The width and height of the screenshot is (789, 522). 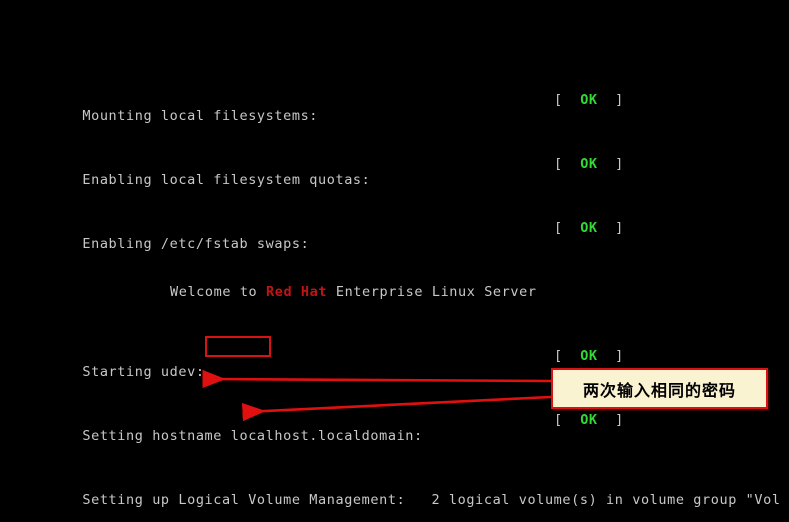 I want to click on console-line-text: Enabling local filesystem quotas:, so click(x=226, y=180).